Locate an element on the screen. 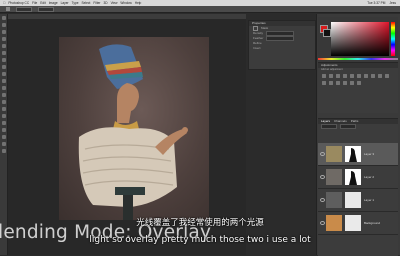 The height and width of the screenshot is (256, 400). type-tool-icon is located at coordinates (3, 123).